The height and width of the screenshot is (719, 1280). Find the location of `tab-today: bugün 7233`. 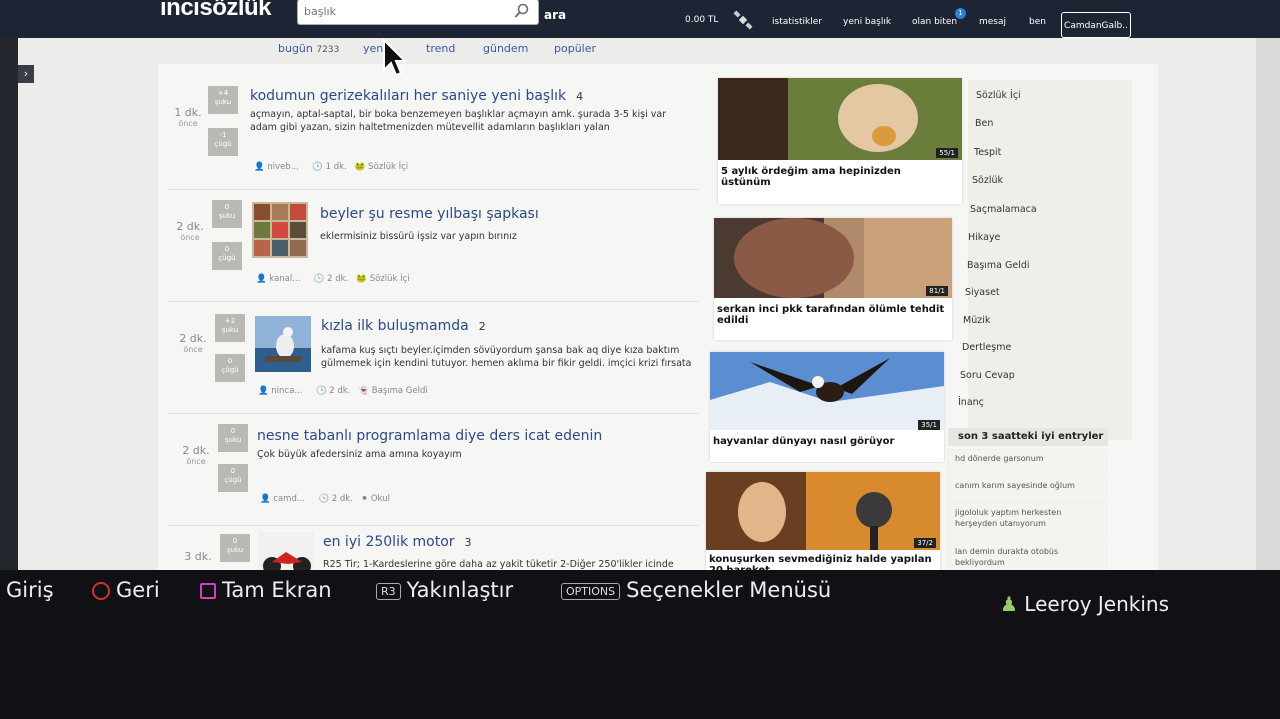

tab-today: bugün 7233 is located at coordinates (308, 48).